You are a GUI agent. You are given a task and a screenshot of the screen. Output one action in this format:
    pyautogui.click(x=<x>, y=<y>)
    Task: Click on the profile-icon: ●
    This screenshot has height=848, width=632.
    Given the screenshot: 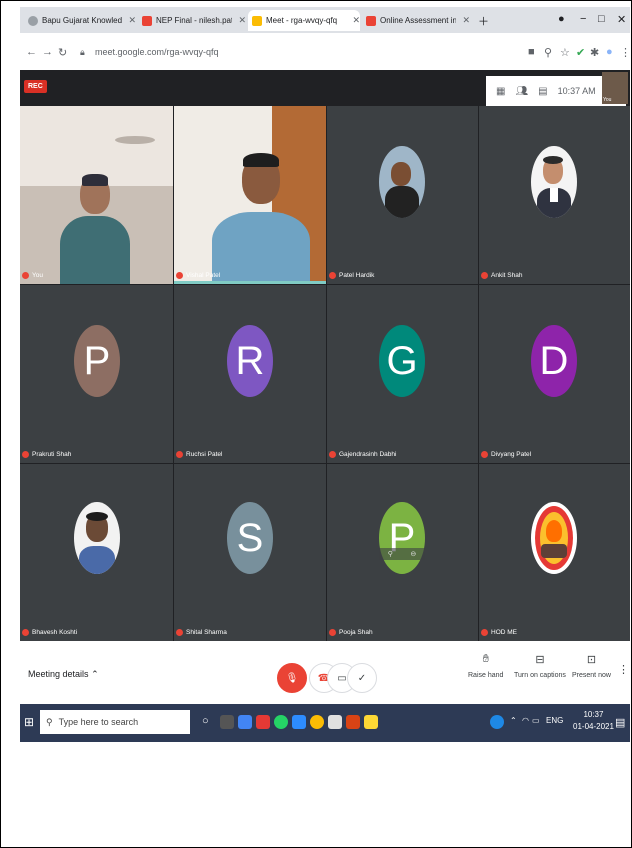 What is the action you would take?
    pyautogui.click(x=561, y=19)
    